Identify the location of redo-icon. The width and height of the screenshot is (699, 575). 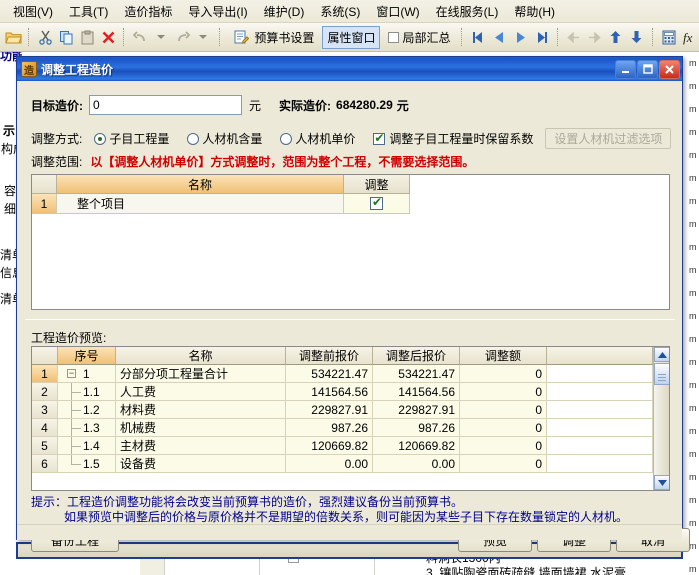
(182, 37).